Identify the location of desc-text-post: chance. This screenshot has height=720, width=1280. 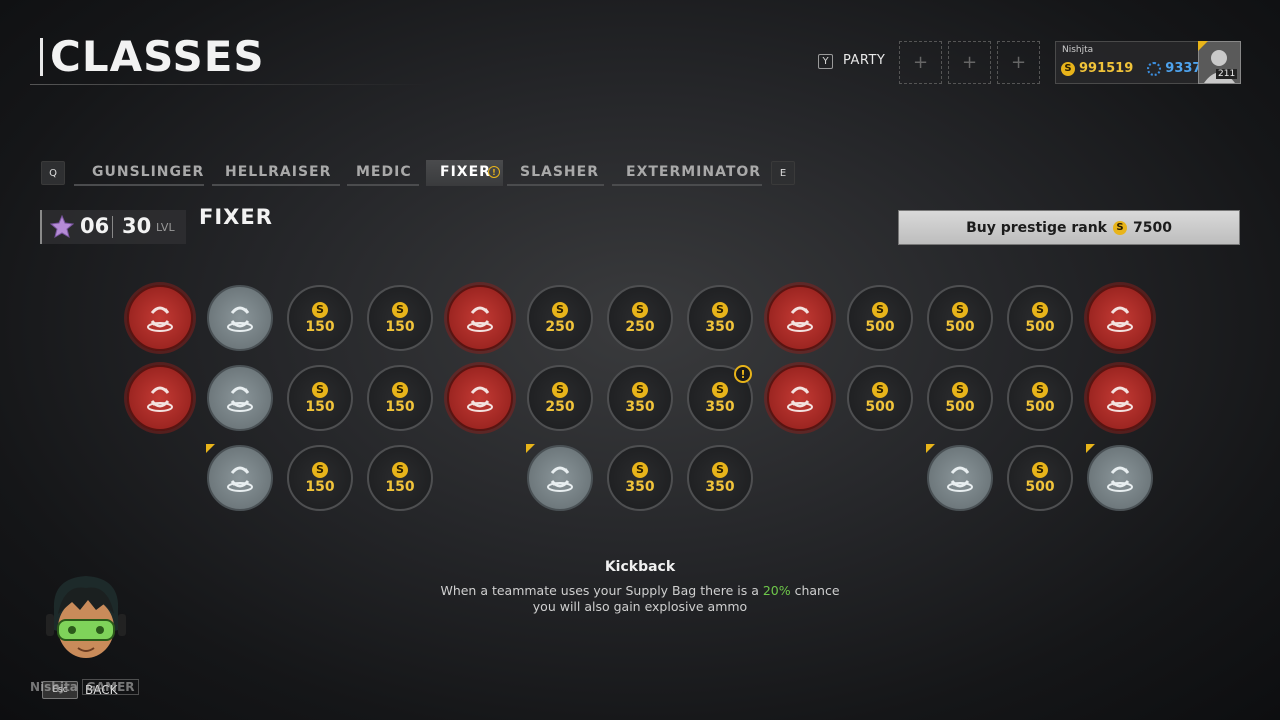
(815, 590).